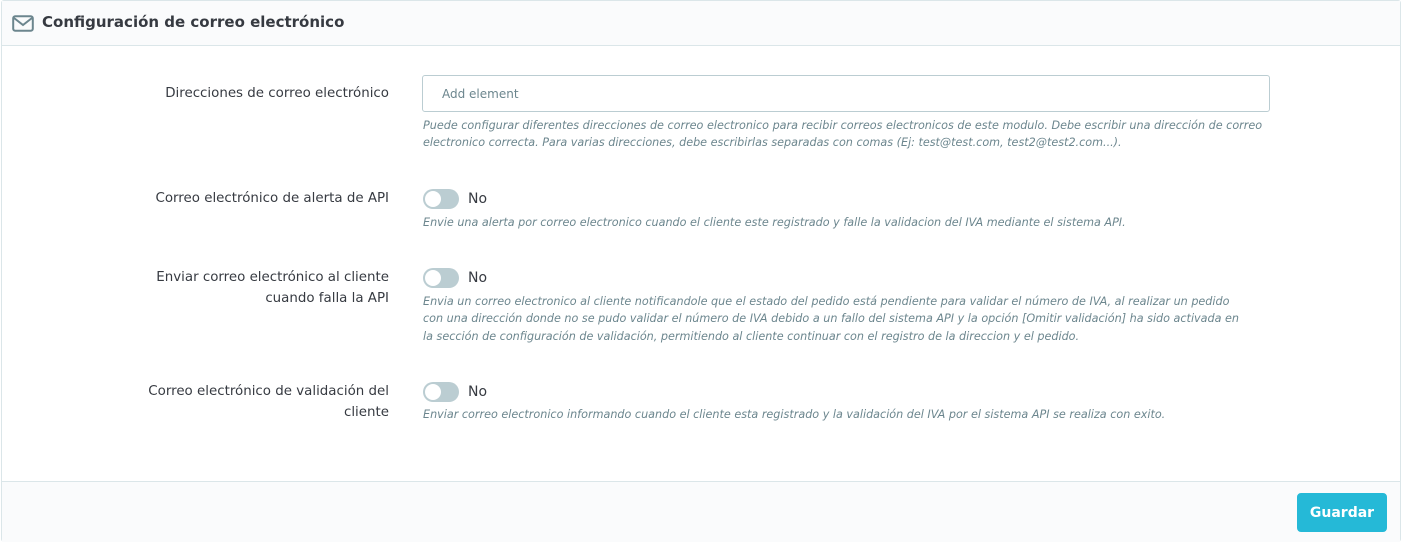 The width and height of the screenshot is (1402, 542). Describe the element at coordinates (277, 93) in the screenshot. I see `emails-label: Direcciones de correo electrónico` at that location.